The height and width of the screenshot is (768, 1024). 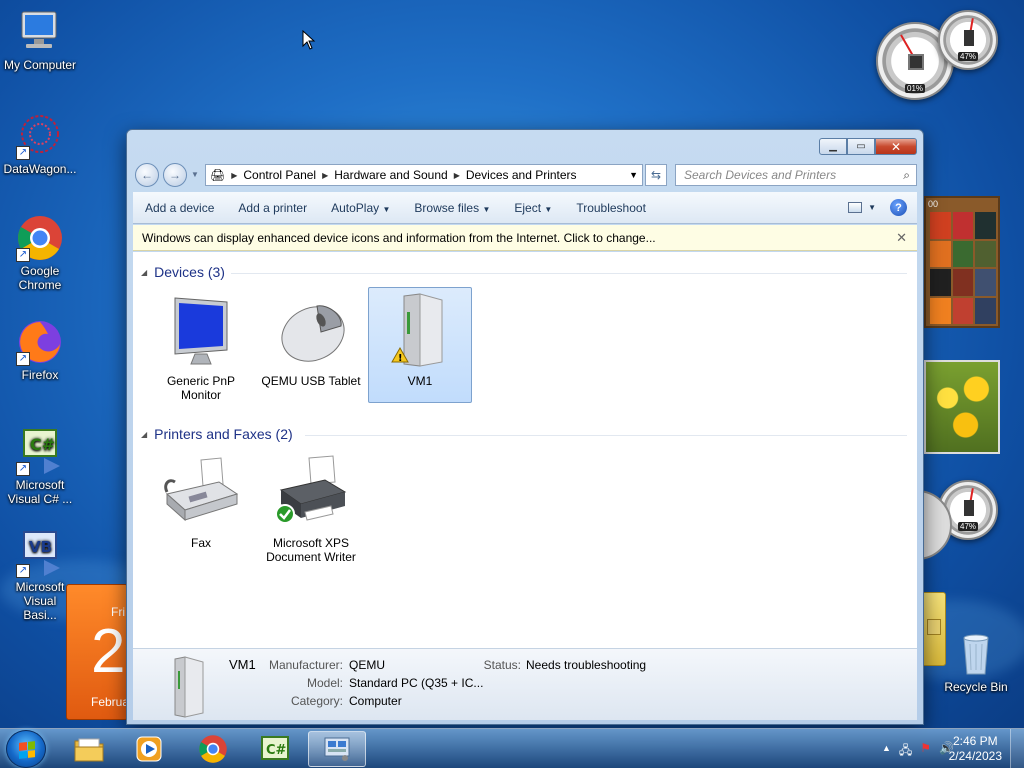 What do you see at coordinates (40, 65) in the screenshot?
I see `desktop-icon-label: My Computer` at bounding box center [40, 65].